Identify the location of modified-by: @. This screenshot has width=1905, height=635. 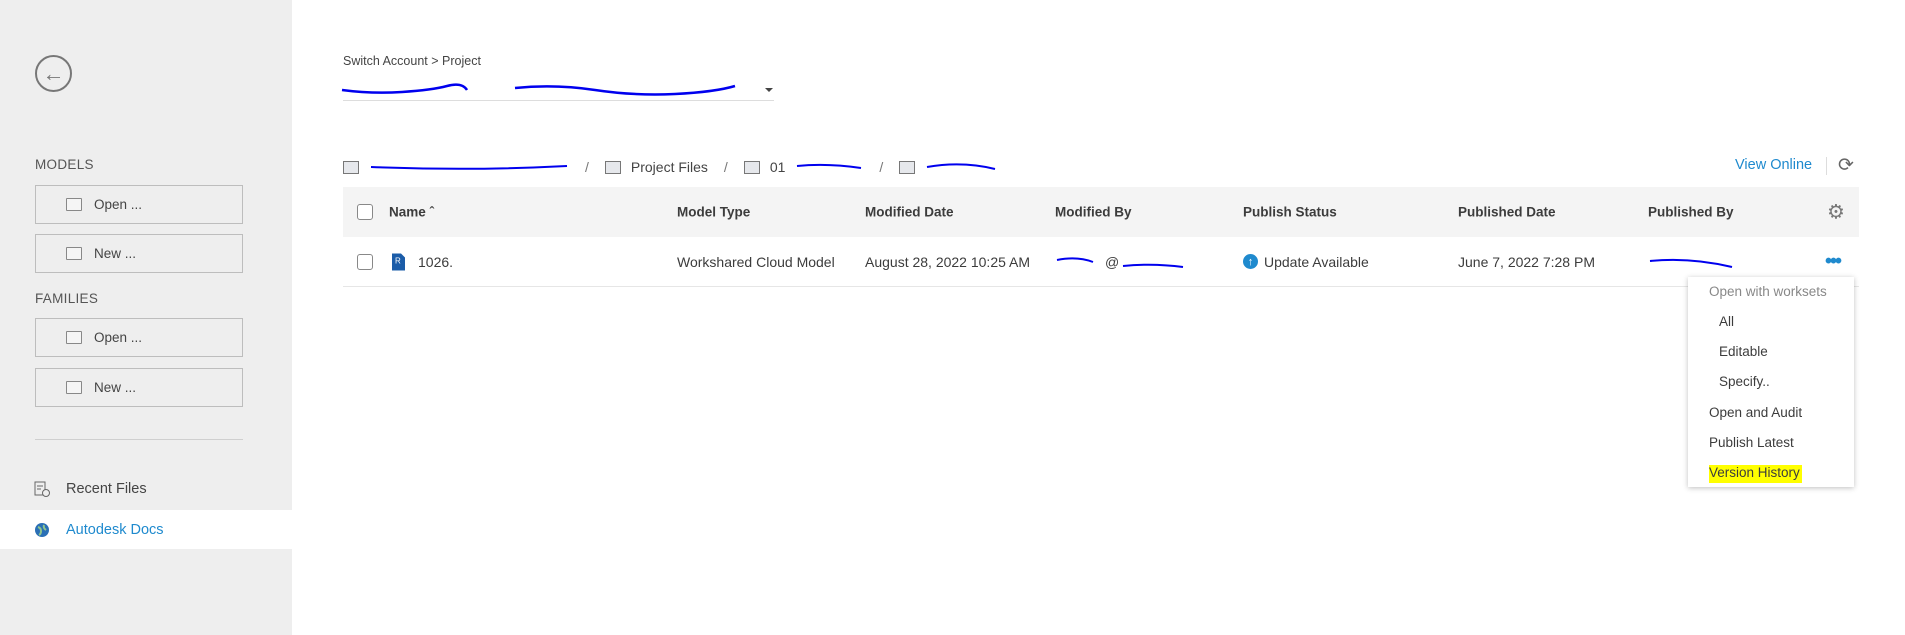
(1130, 262).